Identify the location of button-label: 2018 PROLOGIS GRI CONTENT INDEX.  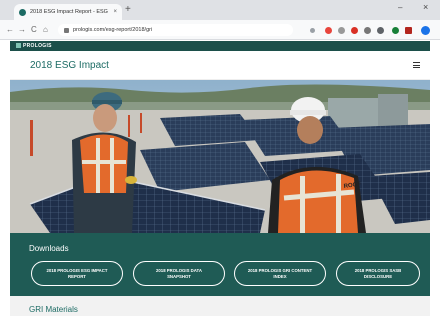
(280, 273).